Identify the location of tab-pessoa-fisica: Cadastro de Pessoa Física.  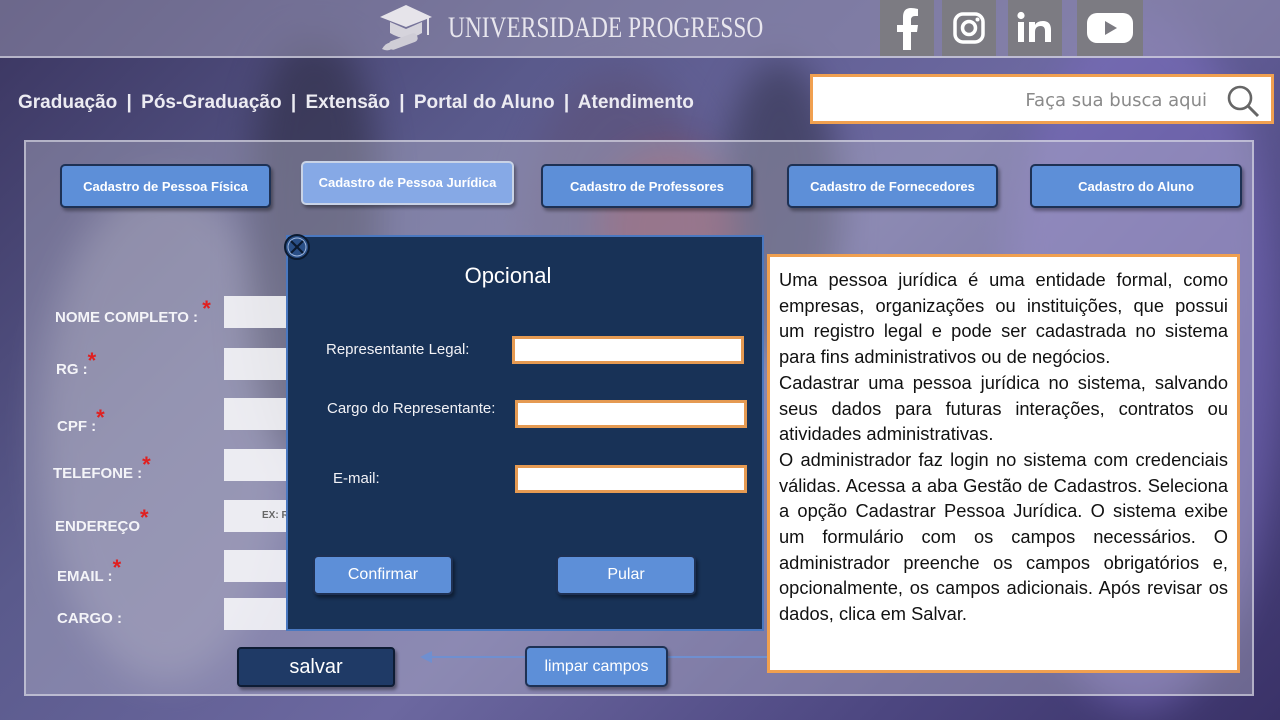
(165, 186).